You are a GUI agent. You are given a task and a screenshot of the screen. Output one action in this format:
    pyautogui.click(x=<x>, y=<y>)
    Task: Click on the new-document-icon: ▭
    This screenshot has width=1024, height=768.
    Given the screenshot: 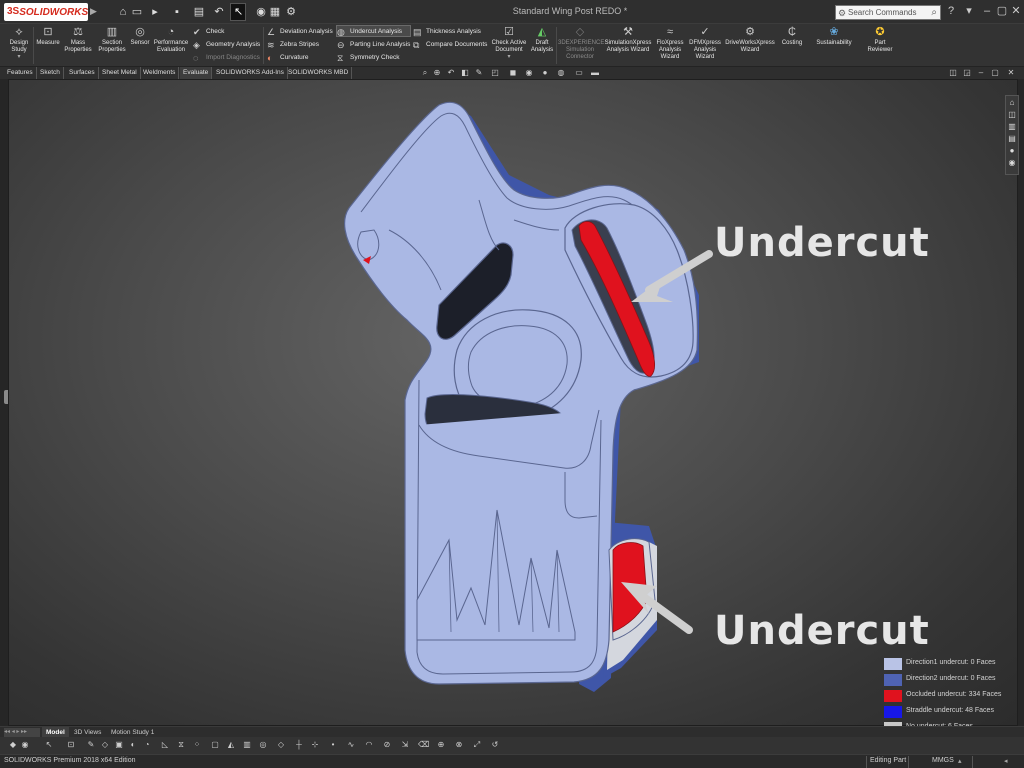 What is the action you would take?
    pyautogui.click(x=137, y=12)
    